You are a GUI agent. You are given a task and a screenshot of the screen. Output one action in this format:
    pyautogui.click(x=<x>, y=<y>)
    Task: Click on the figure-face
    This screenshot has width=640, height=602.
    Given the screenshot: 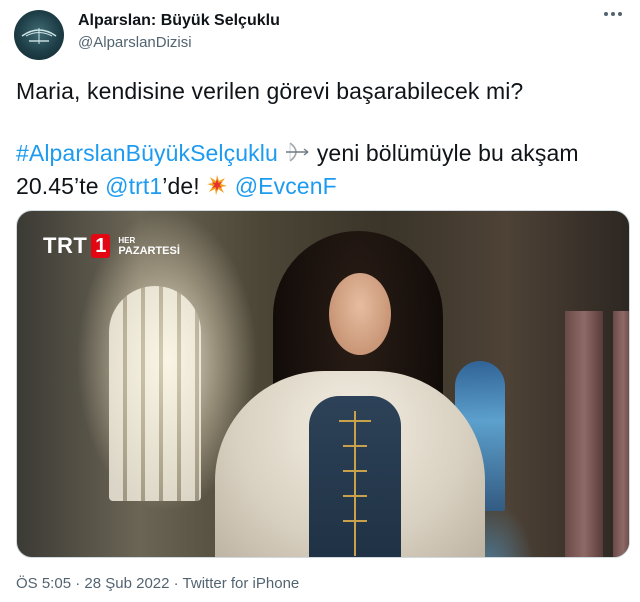 What is the action you would take?
    pyautogui.click(x=360, y=314)
    